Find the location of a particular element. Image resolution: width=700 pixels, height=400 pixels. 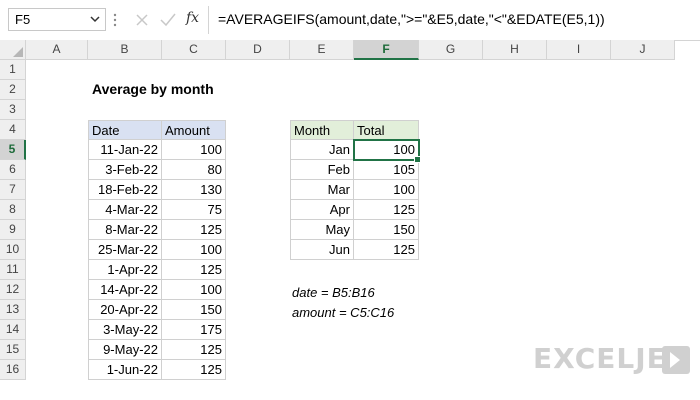

formula-bar-divider is located at coordinates (208, 20).